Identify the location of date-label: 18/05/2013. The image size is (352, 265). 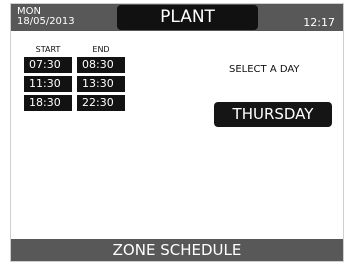
(46, 21).